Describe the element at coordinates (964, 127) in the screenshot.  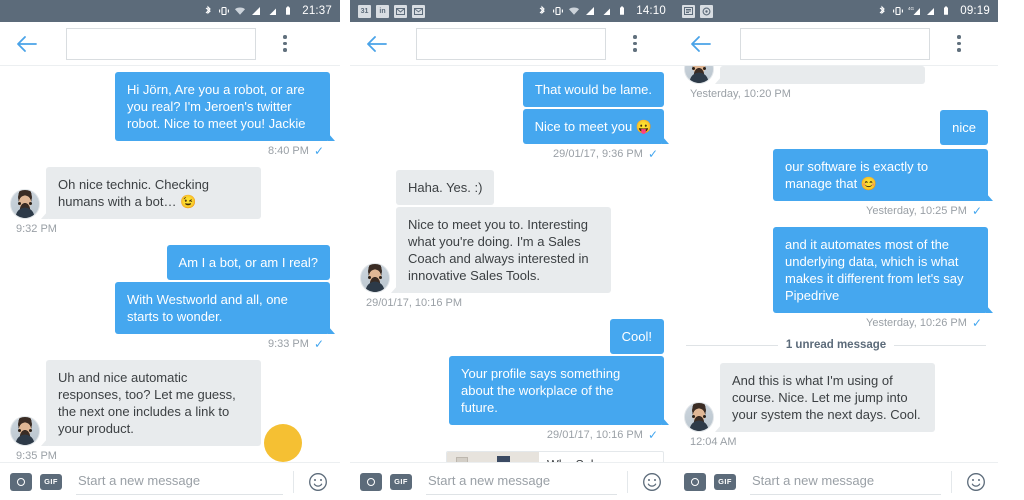
I see `message-bubble: nice` at that location.